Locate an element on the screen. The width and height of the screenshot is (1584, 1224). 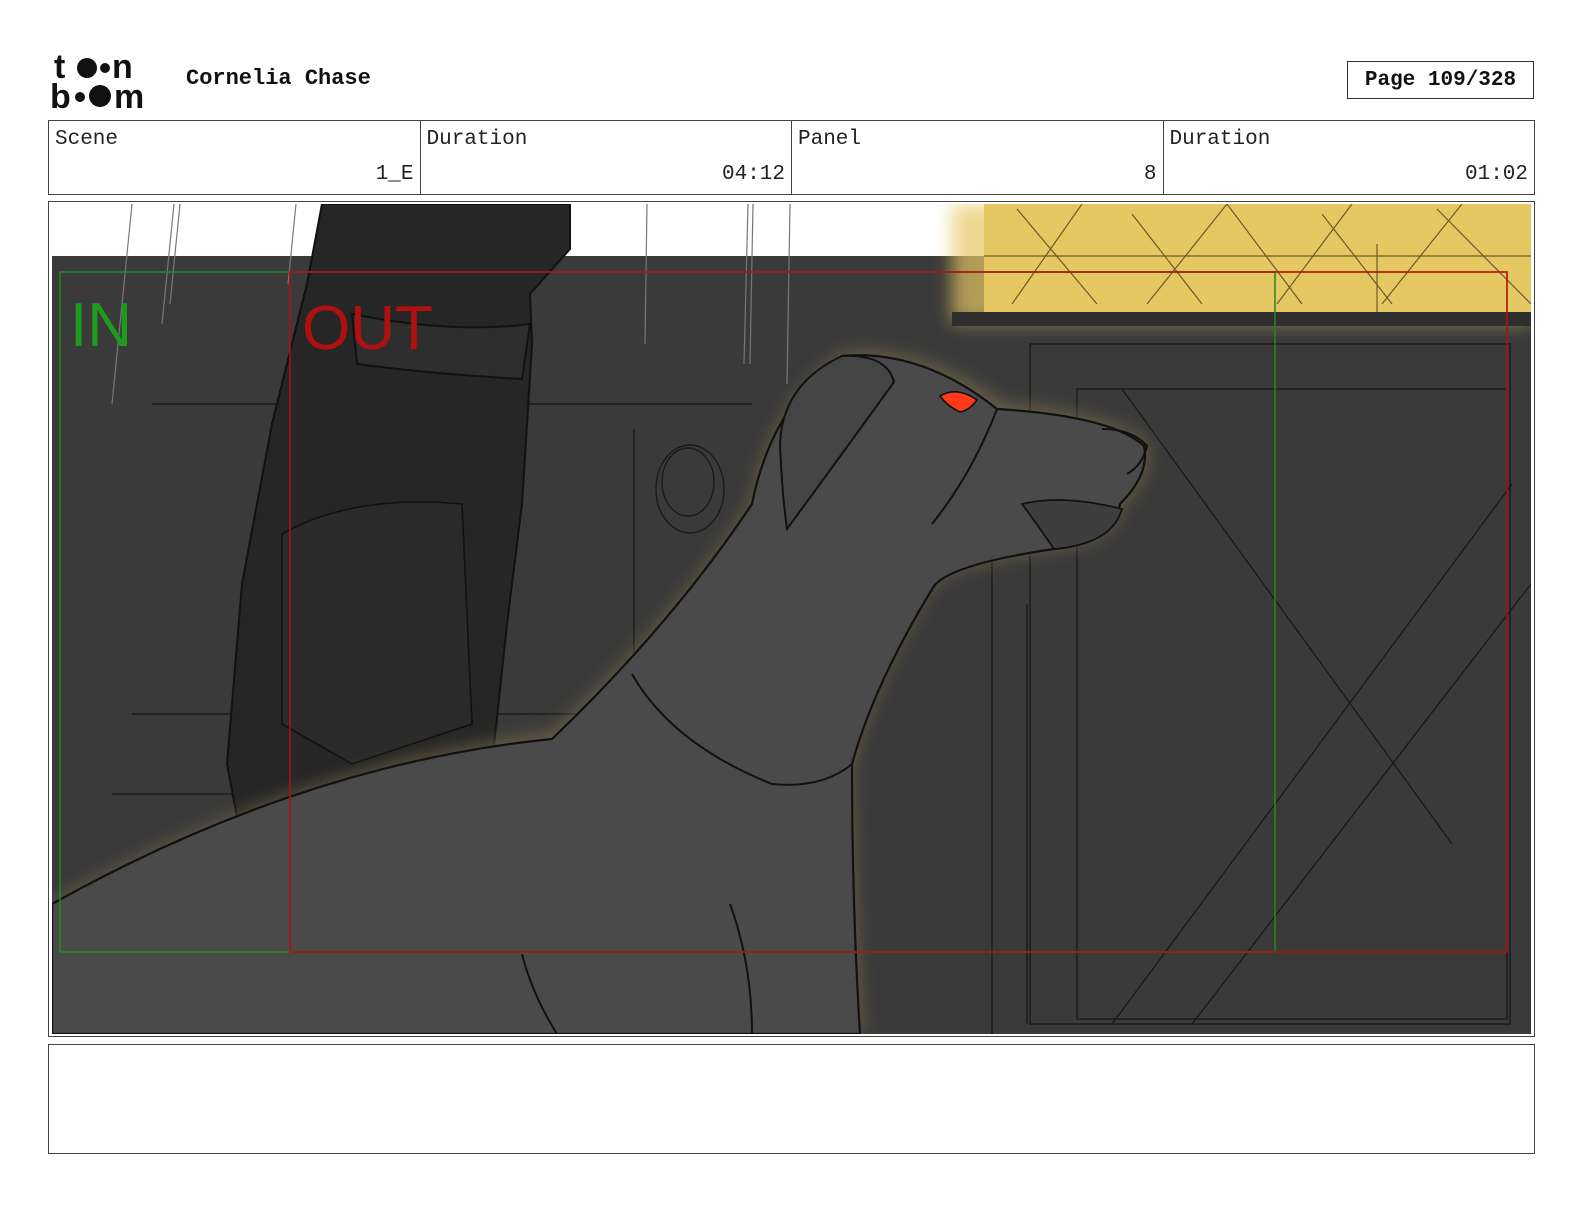
panel-label: Panel is located at coordinates (830, 139).